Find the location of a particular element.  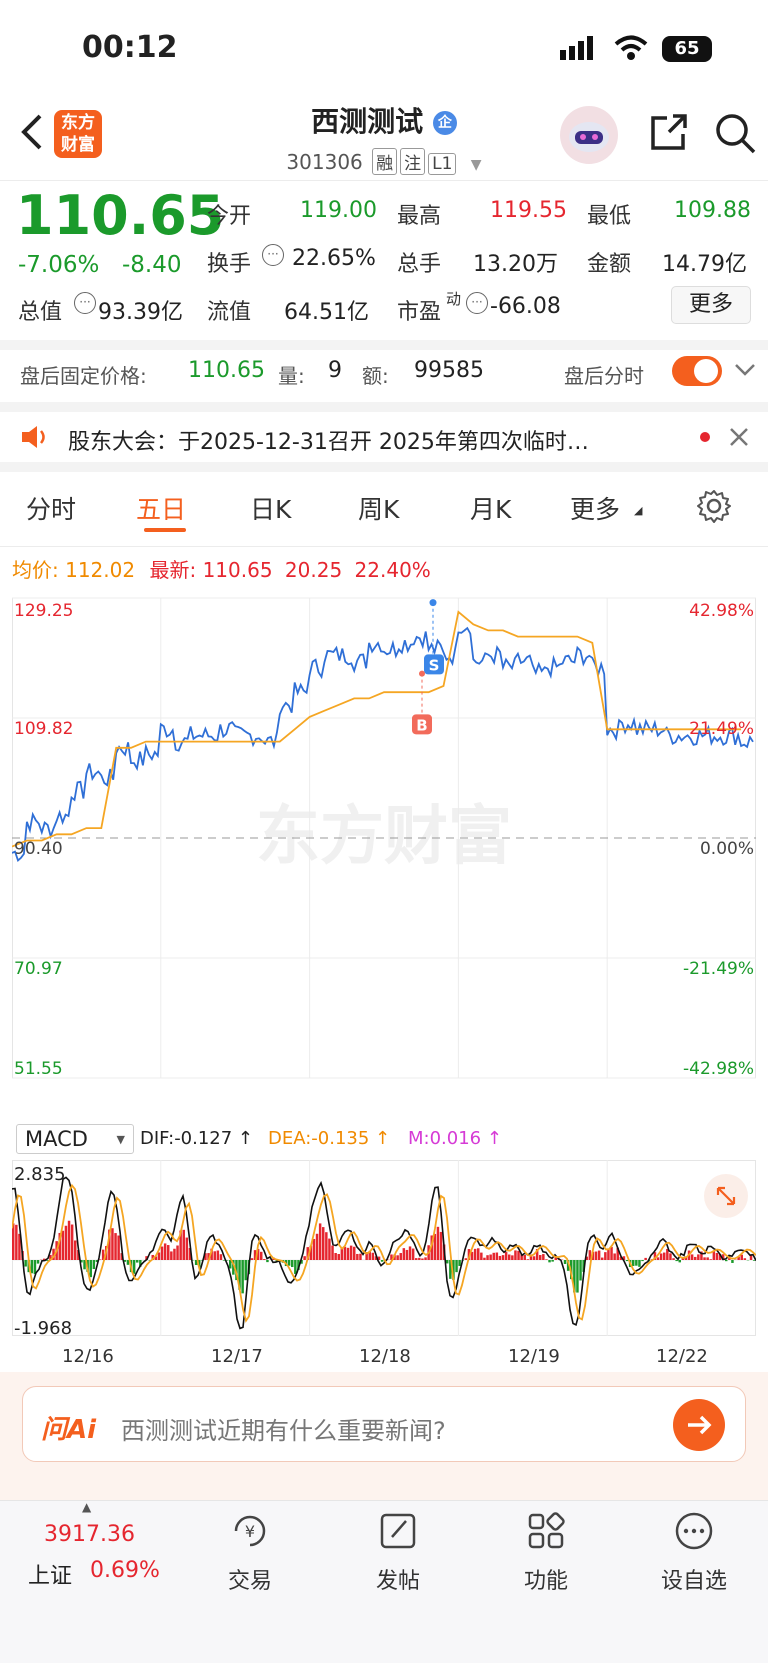

volume-value: 13.20万 is located at coordinates (515, 264).